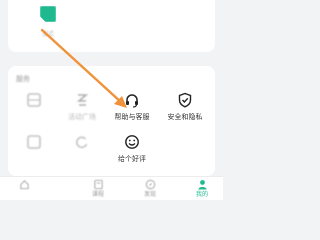 This screenshot has width=320, height=240. I want to click on services-title: 服务, so click(23, 79).